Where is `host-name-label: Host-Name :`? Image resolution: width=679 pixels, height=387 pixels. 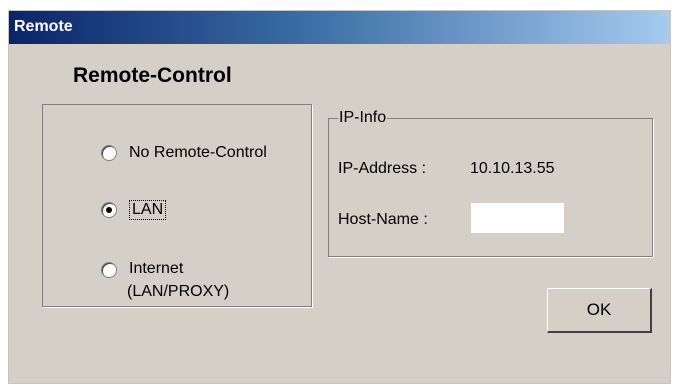 host-name-label: Host-Name : is located at coordinates (383, 219).